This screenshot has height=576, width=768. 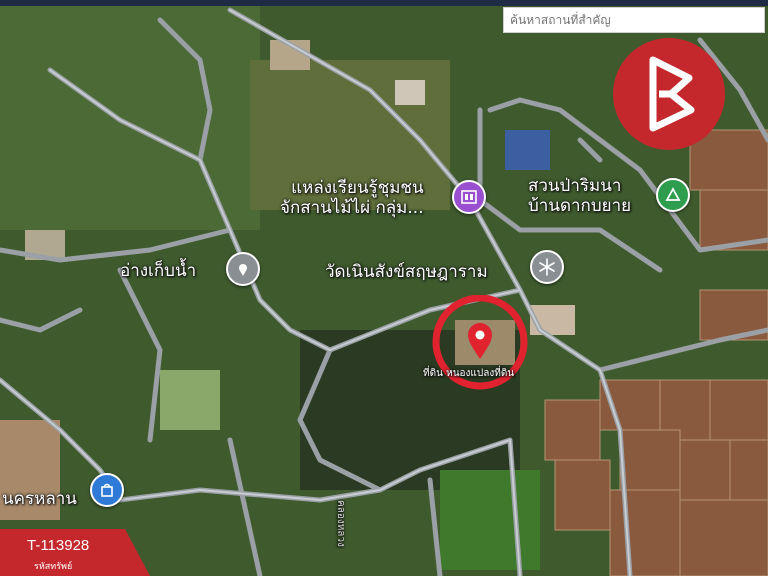 I want to click on temple-poi, so click(x=547, y=267).